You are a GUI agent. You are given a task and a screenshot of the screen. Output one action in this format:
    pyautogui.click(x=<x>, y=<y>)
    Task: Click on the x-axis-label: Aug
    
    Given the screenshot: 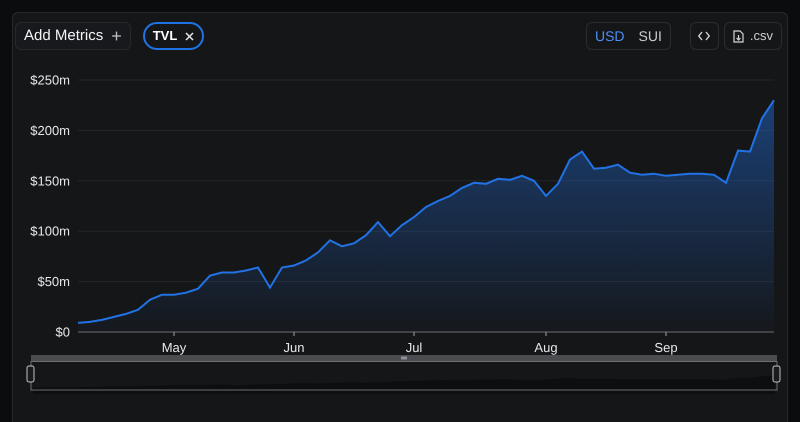 What is the action you would take?
    pyautogui.click(x=546, y=347)
    